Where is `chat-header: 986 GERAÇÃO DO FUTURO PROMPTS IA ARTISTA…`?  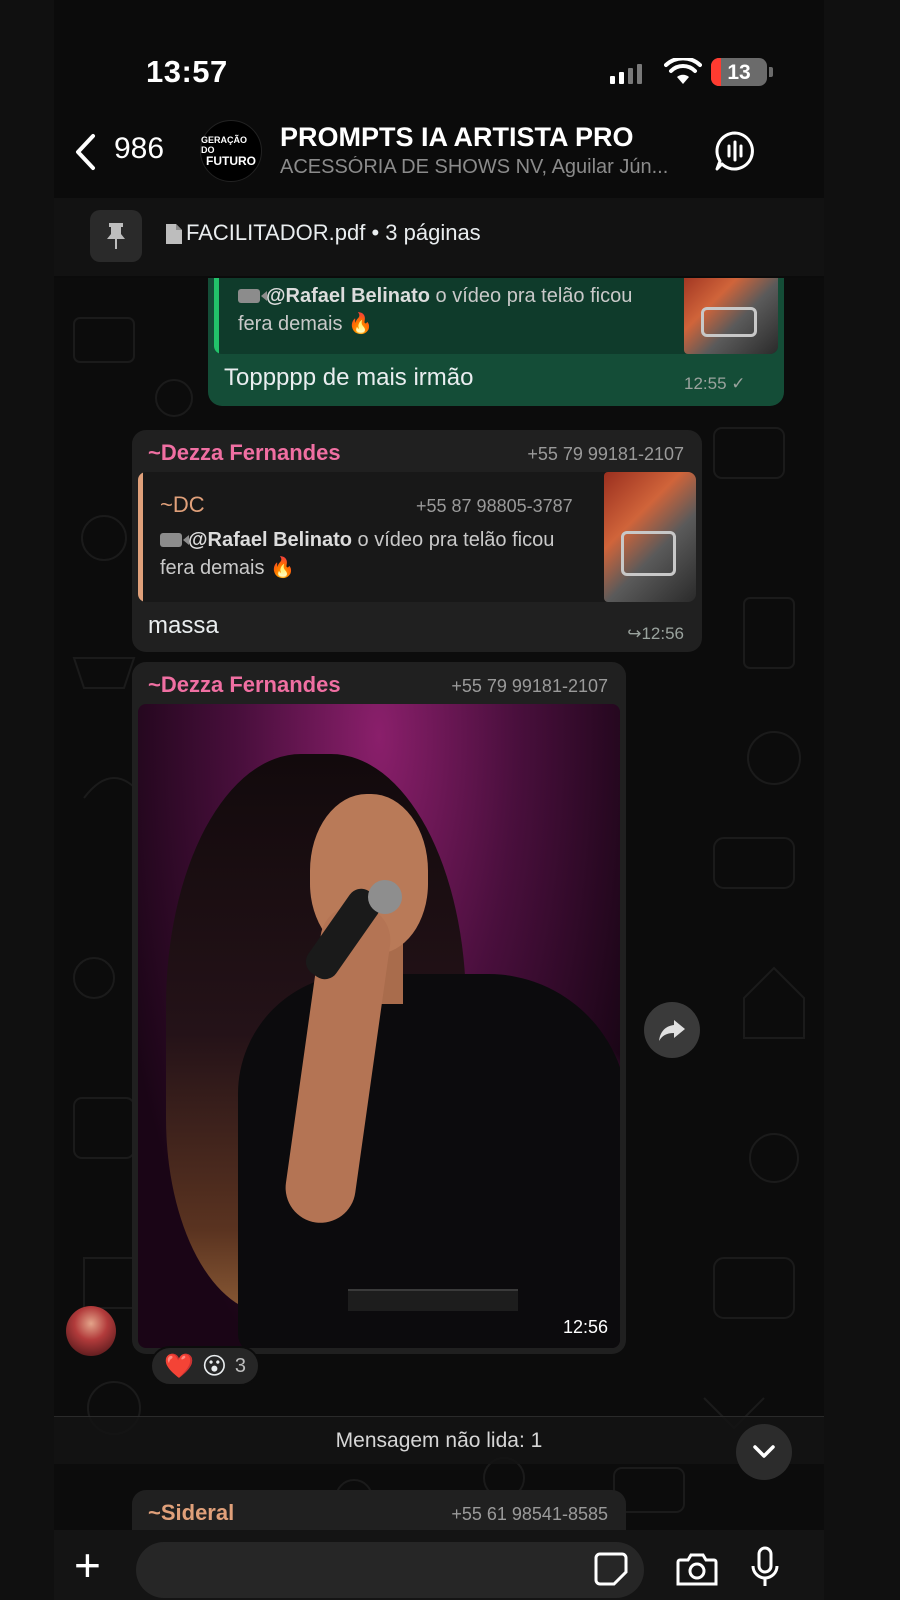
chat-header: 986 GERAÇÃO DO FUTURO PROMPTS IA ARTISTA… is located at coordinates (439, 151).